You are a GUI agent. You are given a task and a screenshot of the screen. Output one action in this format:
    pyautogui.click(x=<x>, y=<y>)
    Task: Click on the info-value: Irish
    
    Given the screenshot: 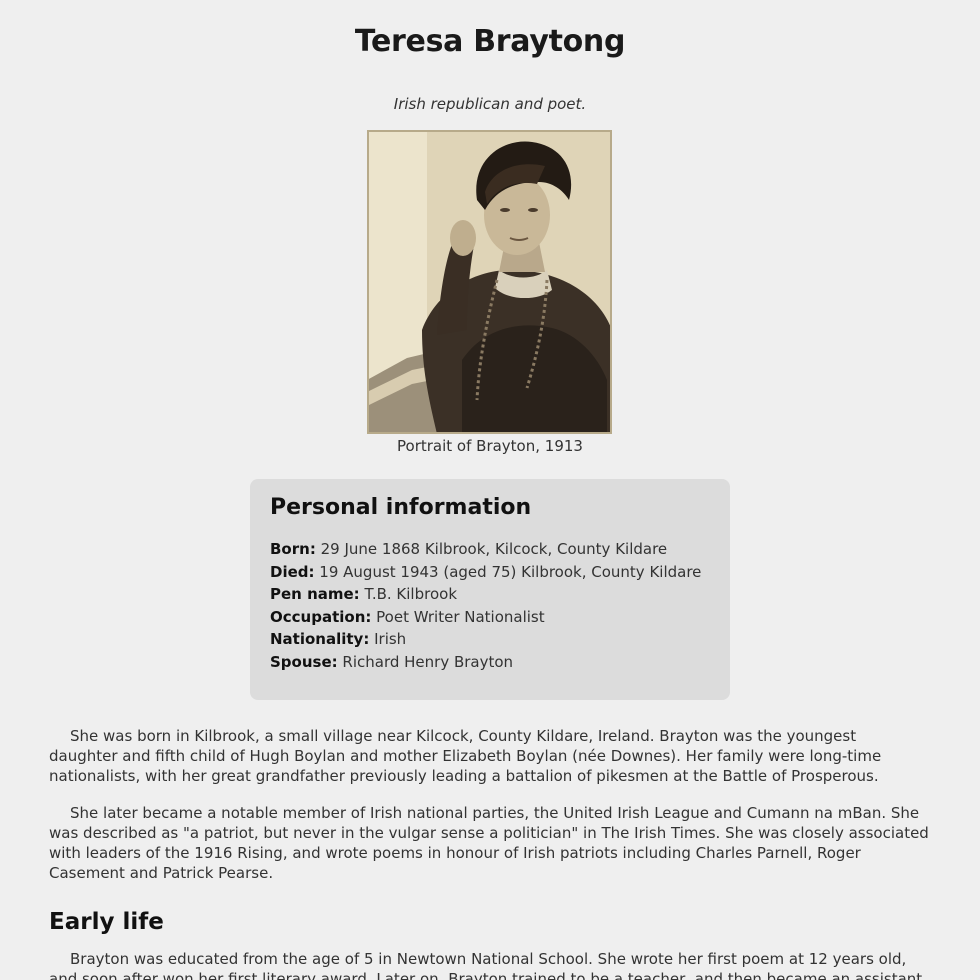 What is the action you would take?
    pyautogui.click(x=390, y=639)
    